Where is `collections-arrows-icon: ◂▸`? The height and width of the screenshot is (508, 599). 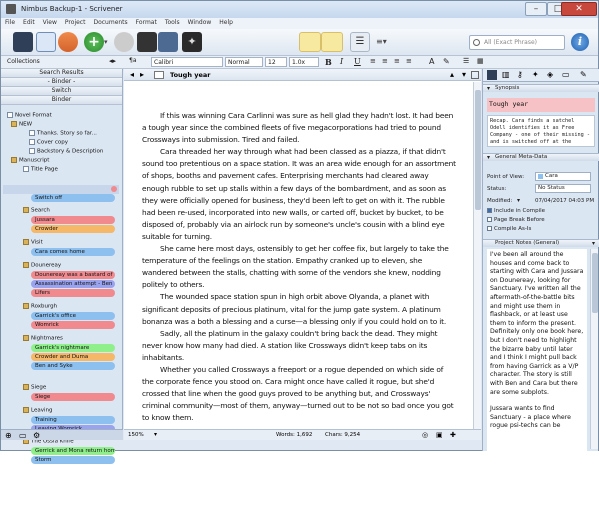 collections-arrows-icon: ◂▸ is located at coordinates (112, 61).